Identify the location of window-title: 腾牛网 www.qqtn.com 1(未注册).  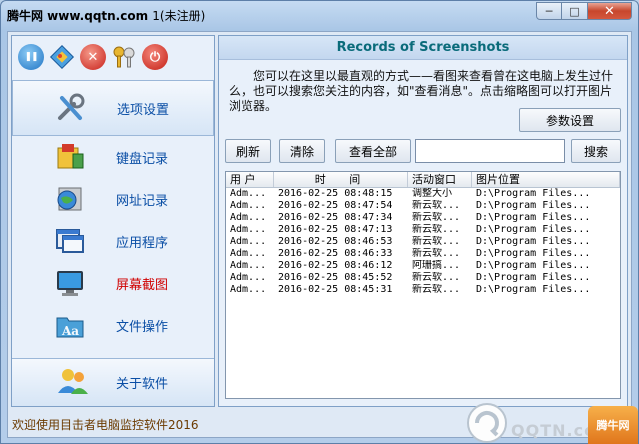
(106, 15).